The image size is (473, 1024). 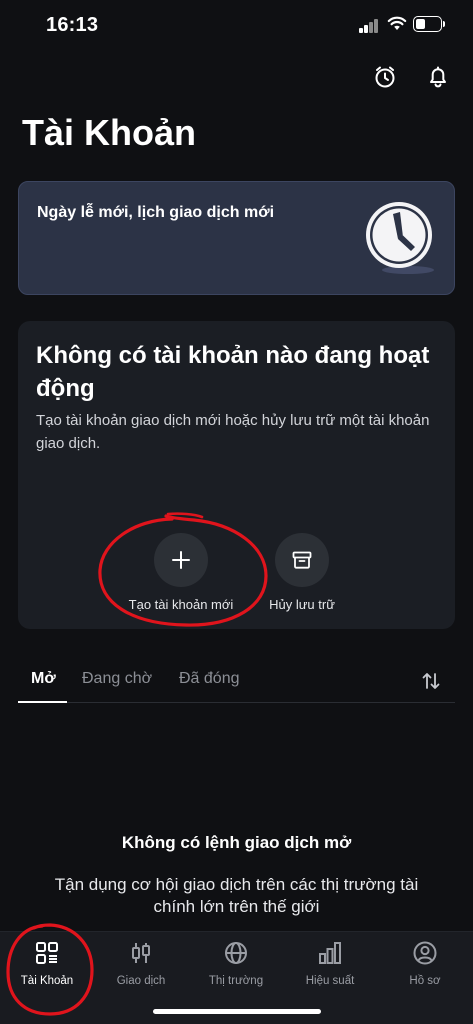 I want to click on nav-item-profile: Hồ sơ, so click(x=425, y=963).